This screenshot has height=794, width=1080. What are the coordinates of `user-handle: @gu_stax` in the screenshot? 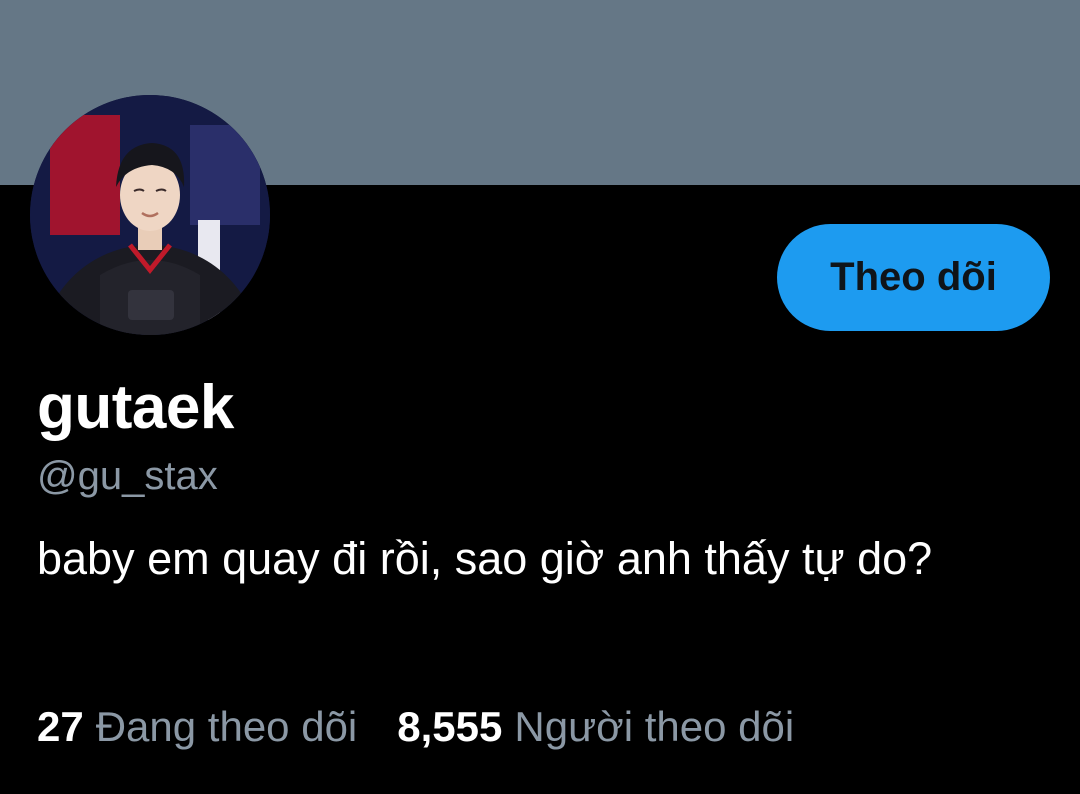 It's located at (127, 476).